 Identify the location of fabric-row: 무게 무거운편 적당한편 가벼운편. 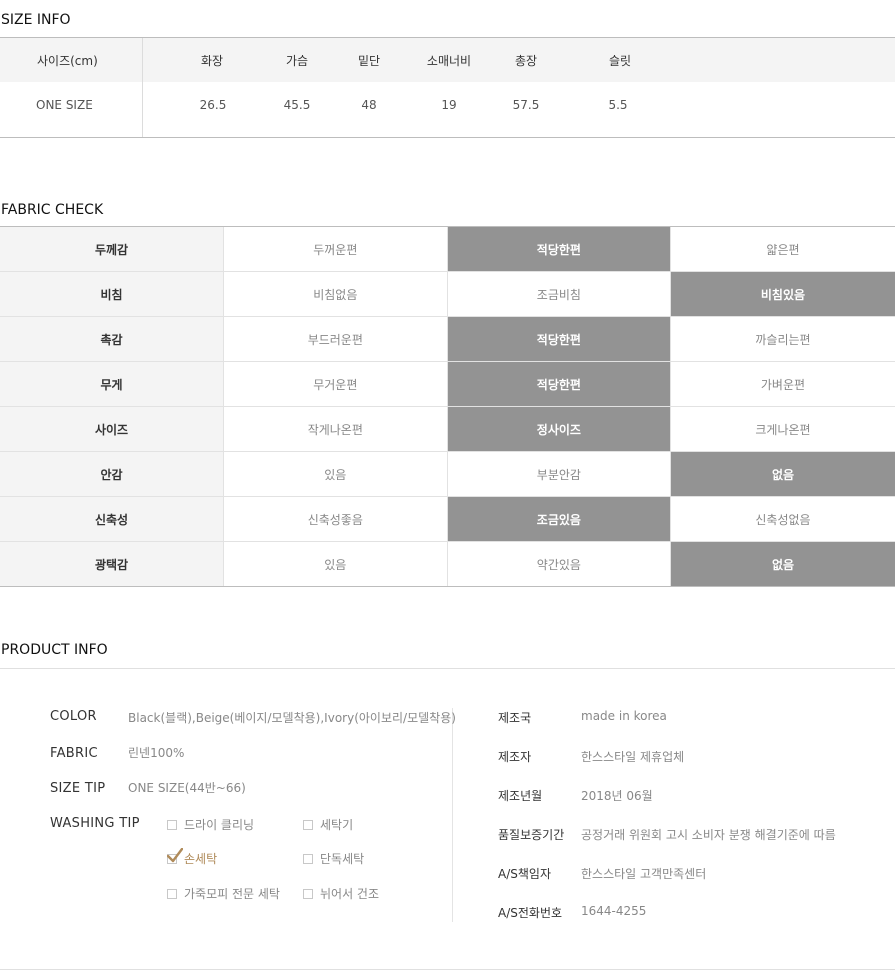
(447, 384).